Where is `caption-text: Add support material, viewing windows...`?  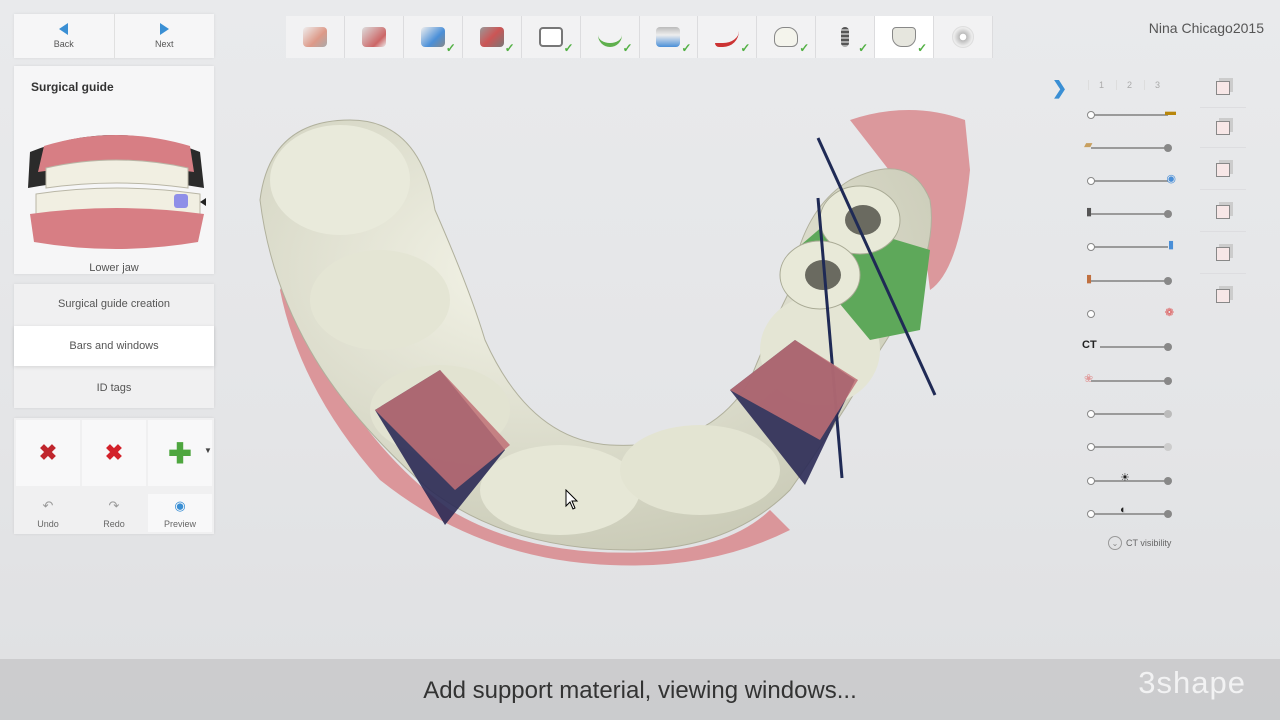
caption-text: Add support material, viewing windows... is located at coordinates (640, 690).